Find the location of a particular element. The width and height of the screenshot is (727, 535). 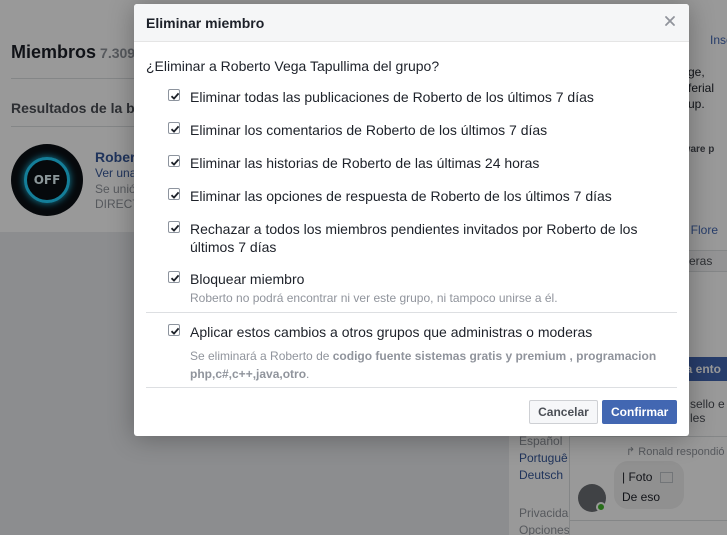

cancel-button: Cancelar is located at coordinates (563, 412).